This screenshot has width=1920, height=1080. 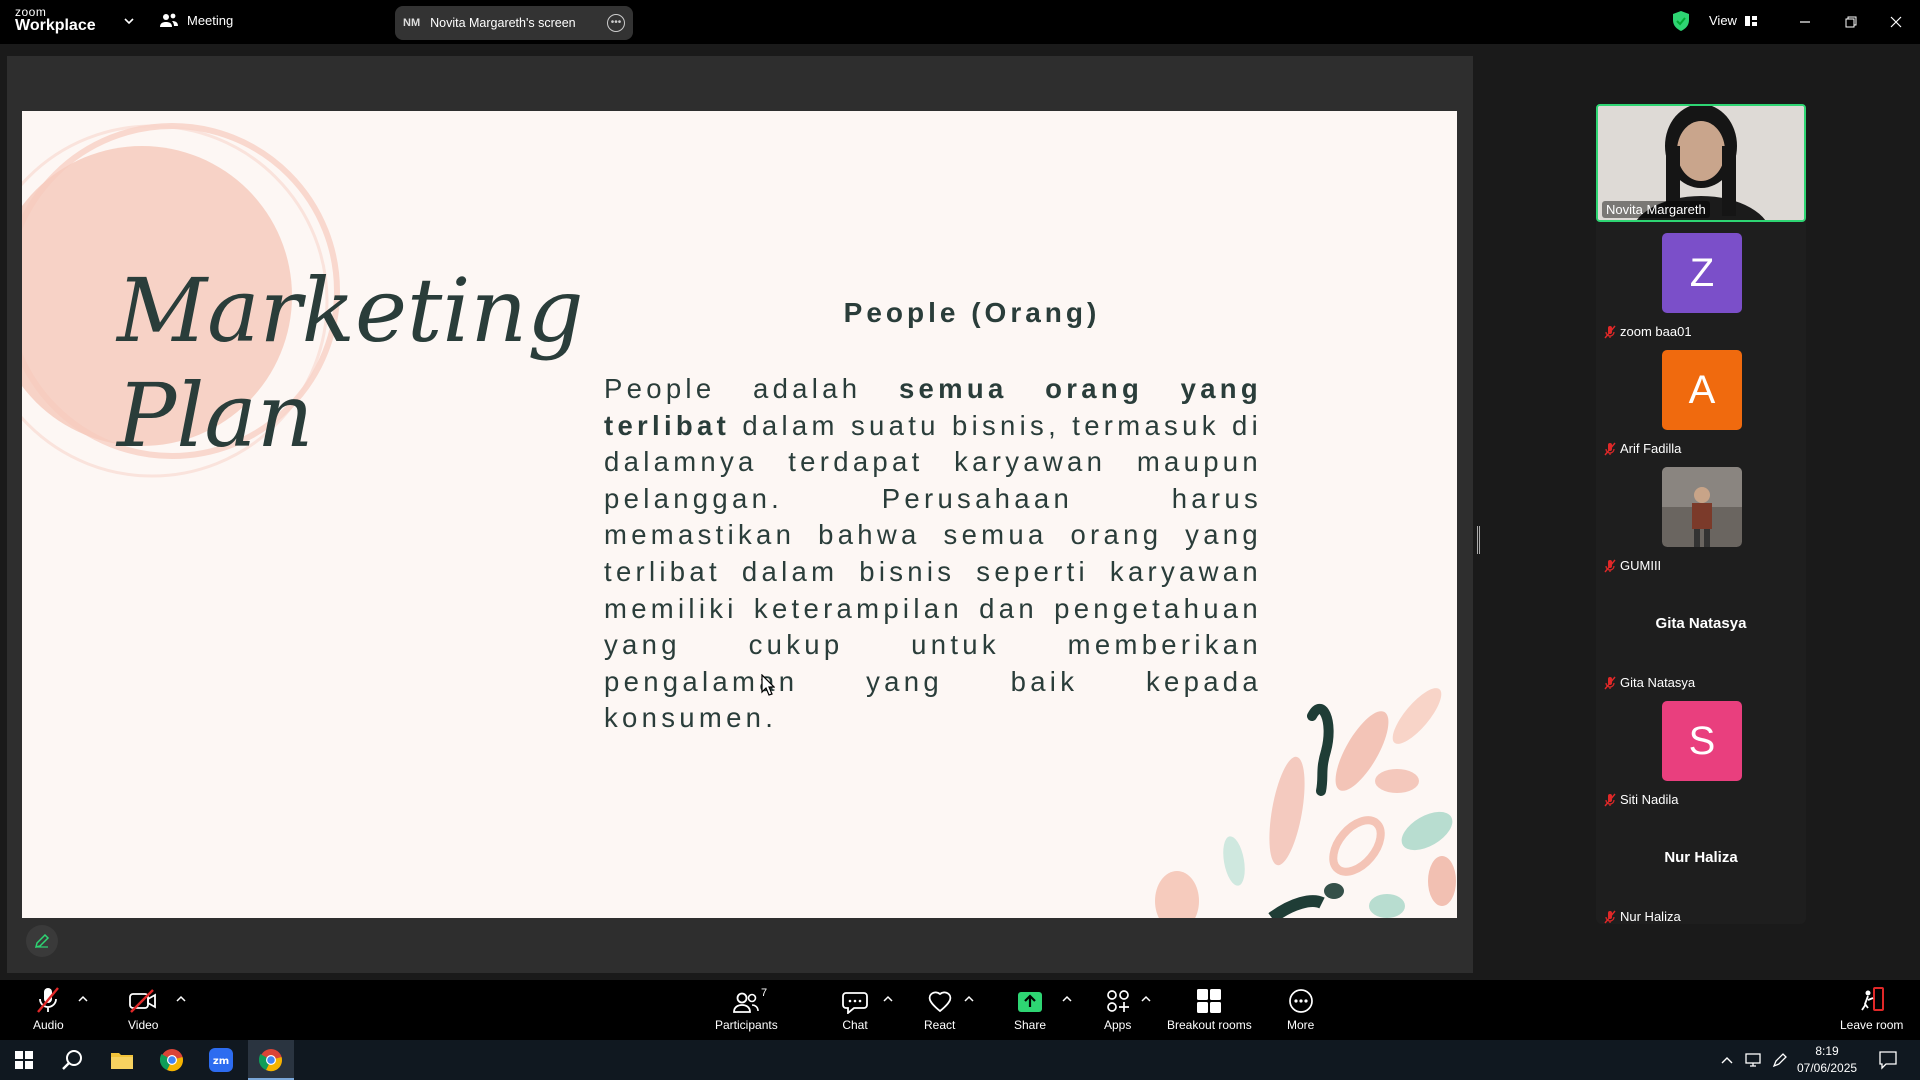 I want to click on participant-tile: Zzoom baa01, so click(x=1701, y=280).